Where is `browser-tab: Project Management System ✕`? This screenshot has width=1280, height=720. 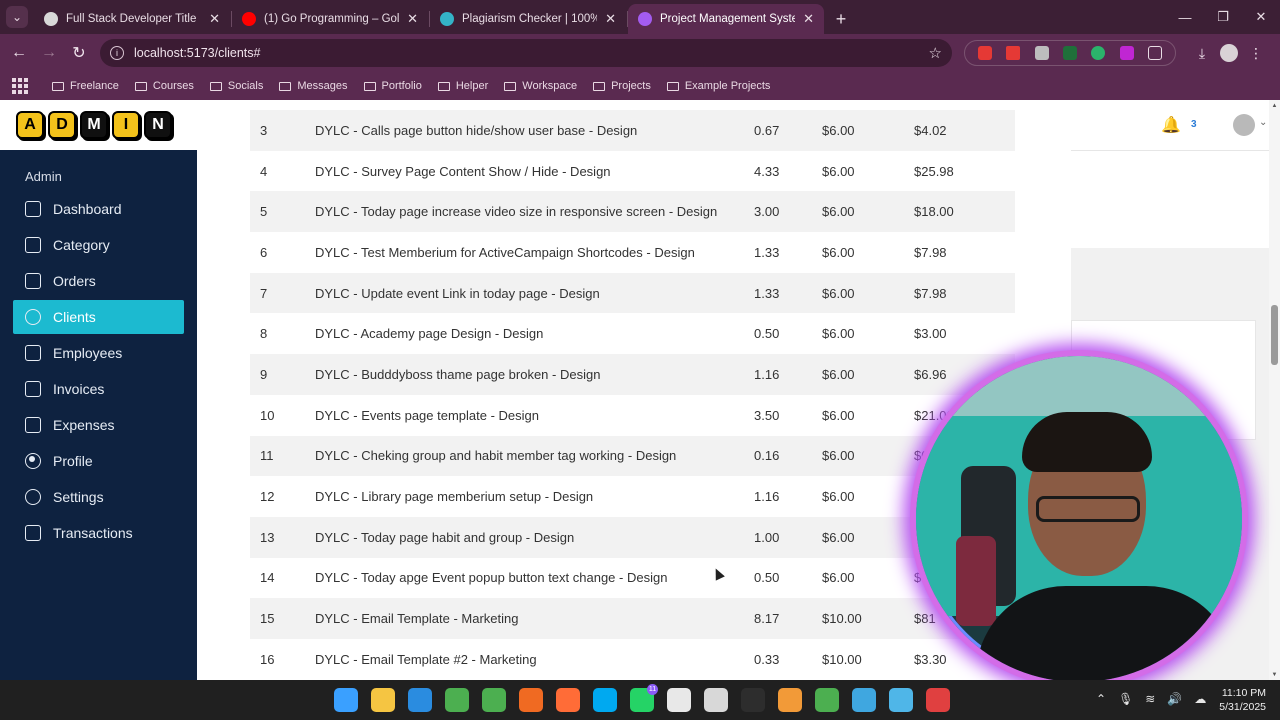 browser-tab: Project Management System ✕ is located at coordinates (726, 19).